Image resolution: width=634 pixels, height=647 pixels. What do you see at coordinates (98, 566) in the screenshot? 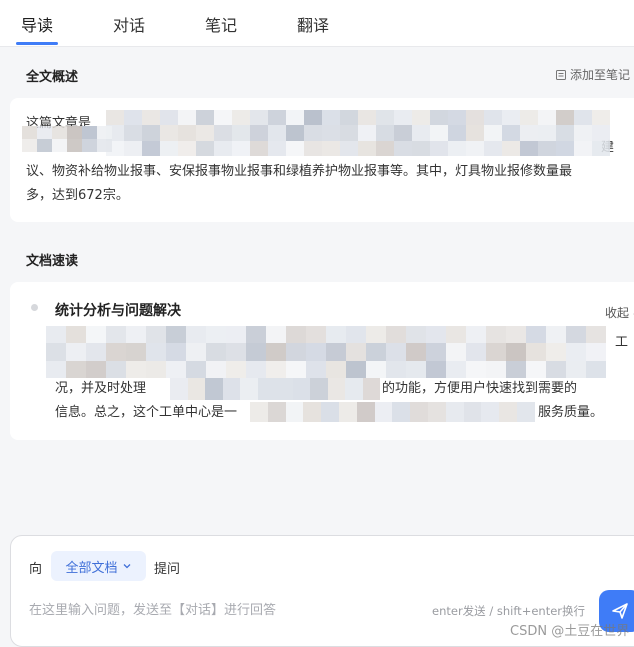
I see `document-scope-dropdown: 全部文档` at bounding box center [98, 566].